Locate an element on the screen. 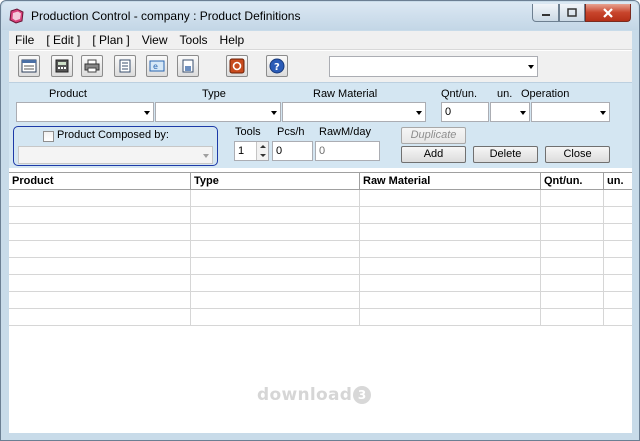 The width and height of the screenshot is (640, 441). duplicate-button: Duplicate is located at coordinates (433, 135).